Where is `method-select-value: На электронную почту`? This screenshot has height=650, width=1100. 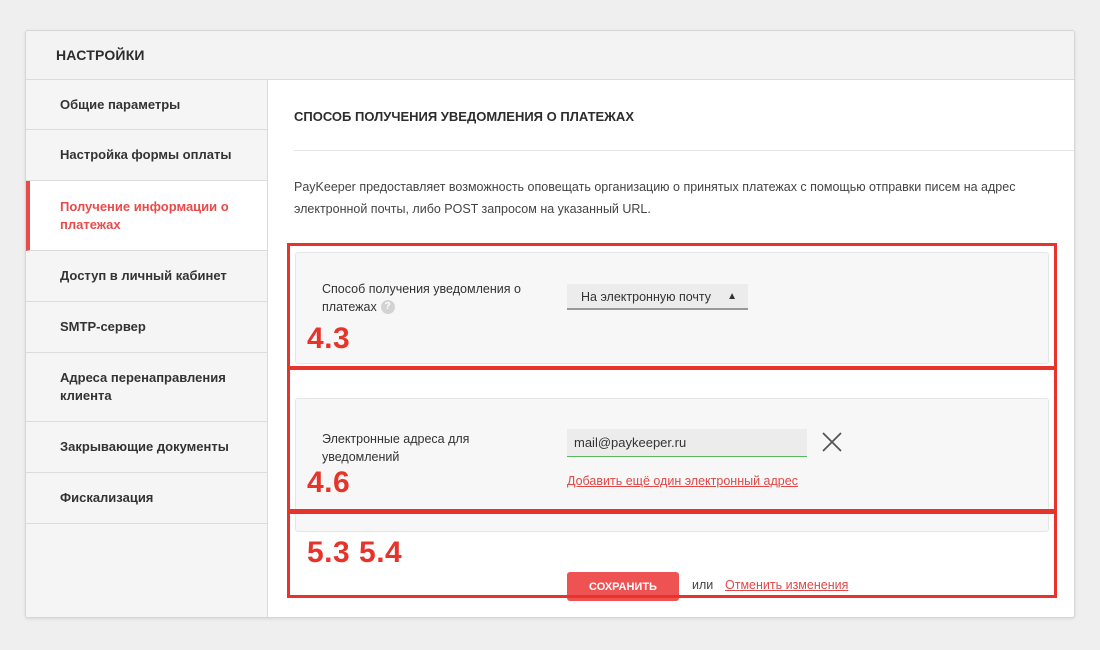
method-select-value: На электронную почту is located at coordinates (646, 297).